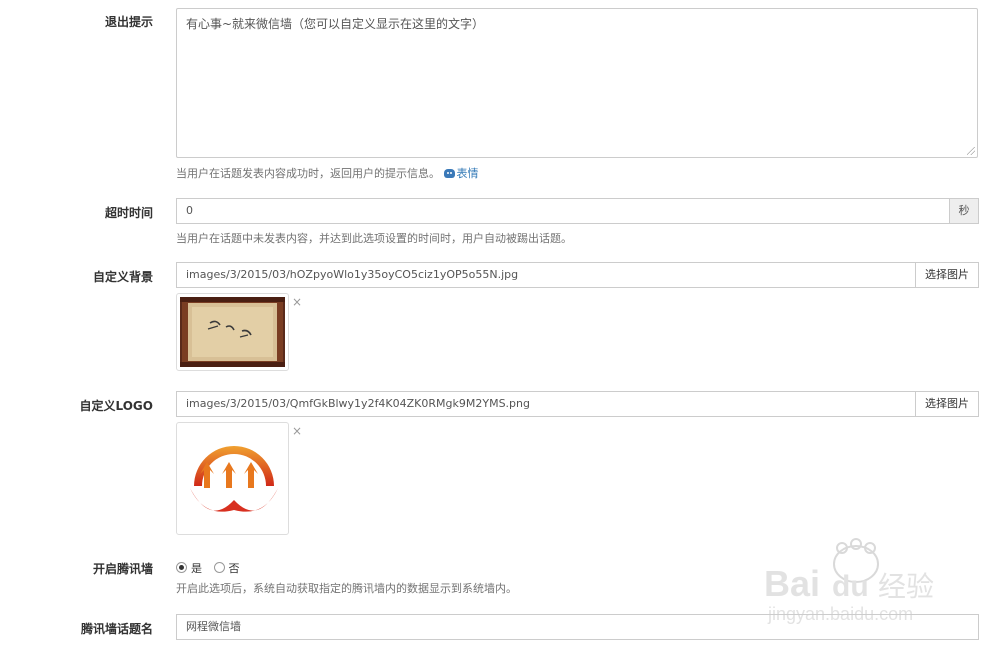 The image size is (1000, 649). I want to click on logo-select-image-button: 选择图片, so click(947, 404).